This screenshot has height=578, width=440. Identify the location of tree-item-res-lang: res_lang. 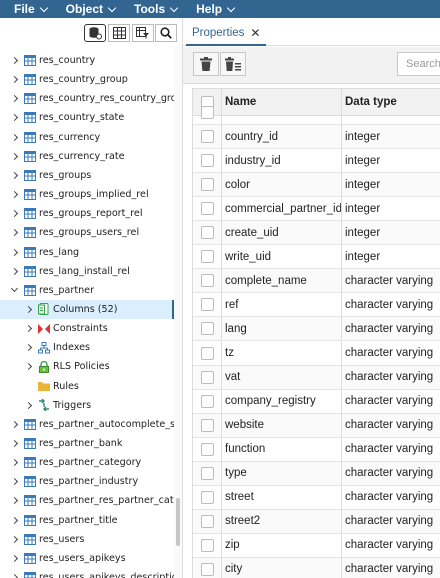
(87, 252).